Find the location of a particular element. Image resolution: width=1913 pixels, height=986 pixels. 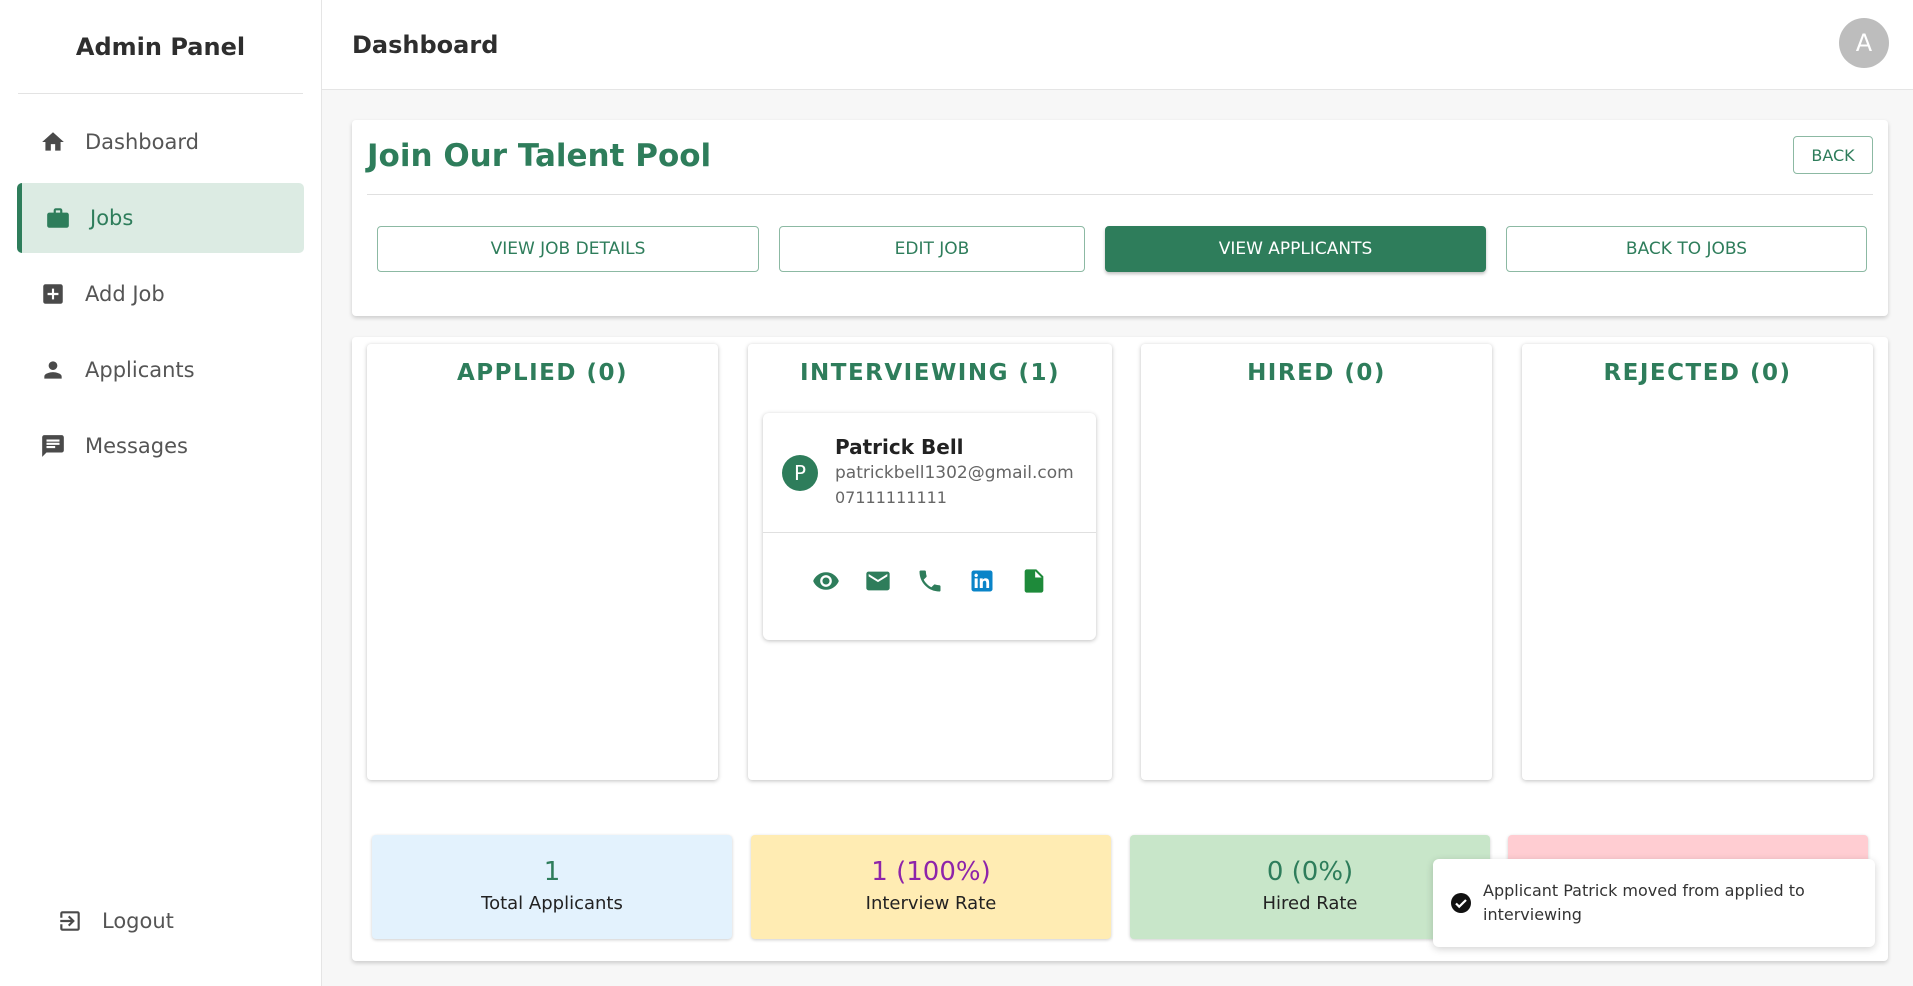

column-title: REJECTED (0) is located at coordinates (1697, 373).